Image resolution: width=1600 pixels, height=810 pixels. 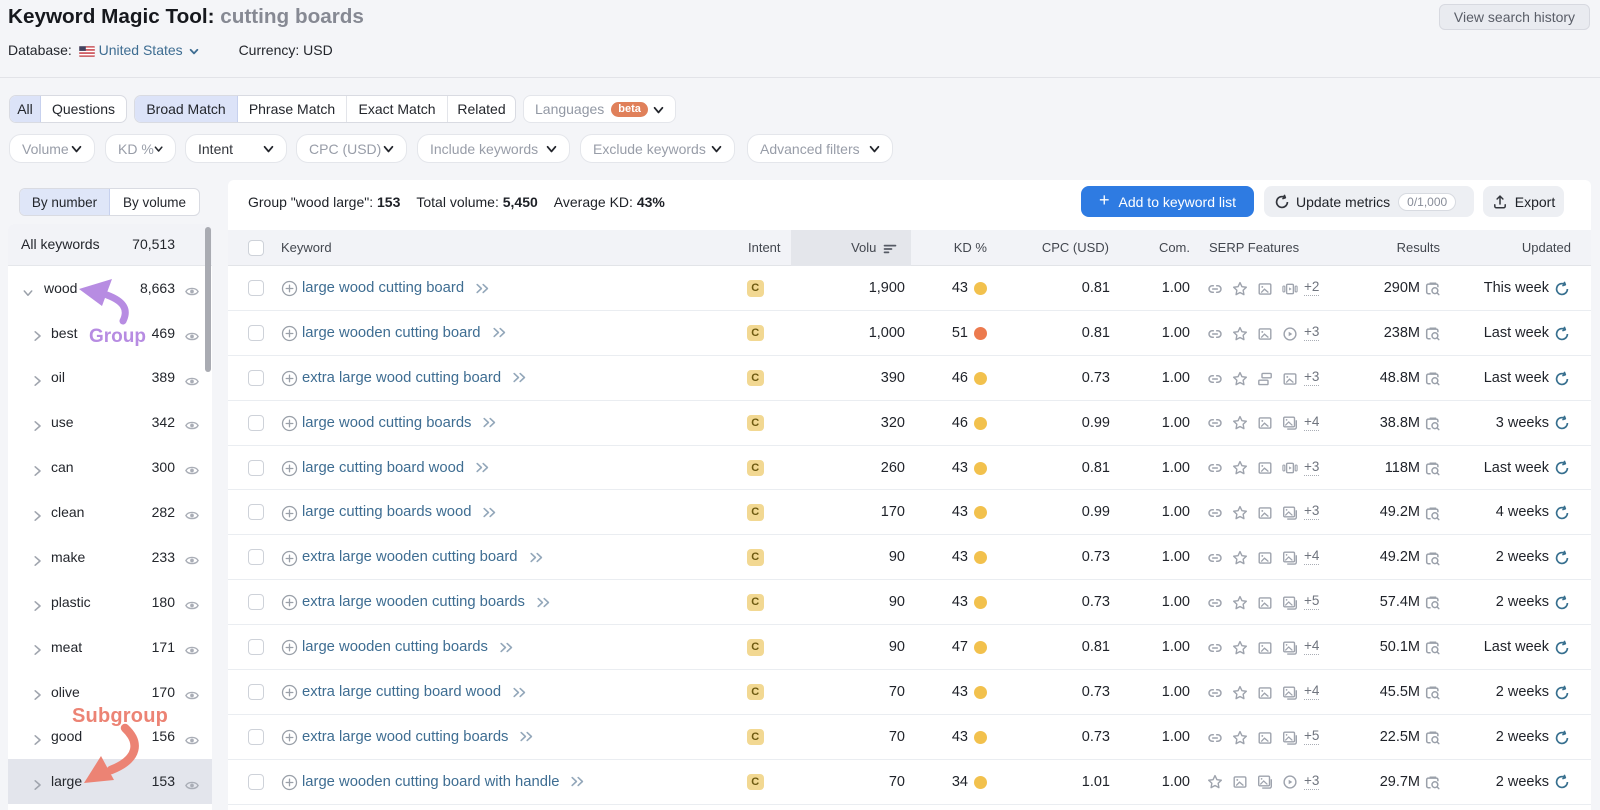 I want to click on svg-text: Group, so click(x=117, y=336).